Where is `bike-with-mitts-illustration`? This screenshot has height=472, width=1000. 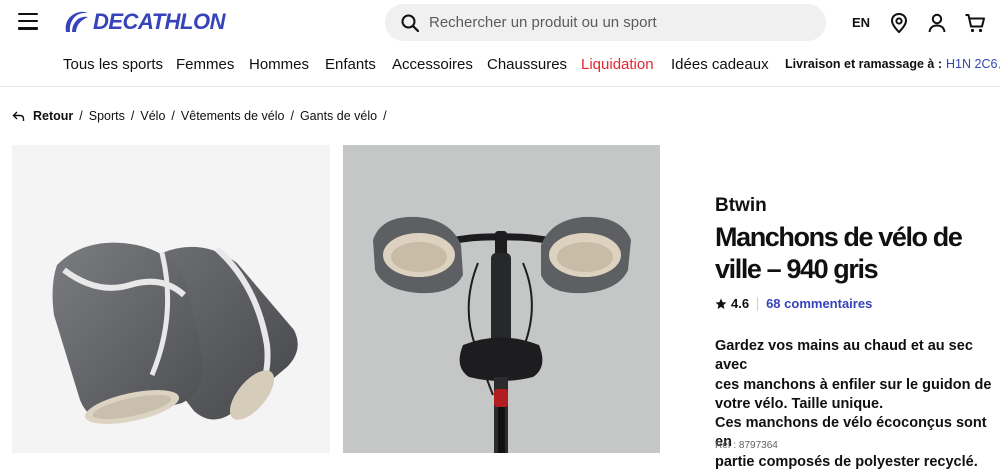 bike-with-mitts-illustration is located at coordinates (502, 334).